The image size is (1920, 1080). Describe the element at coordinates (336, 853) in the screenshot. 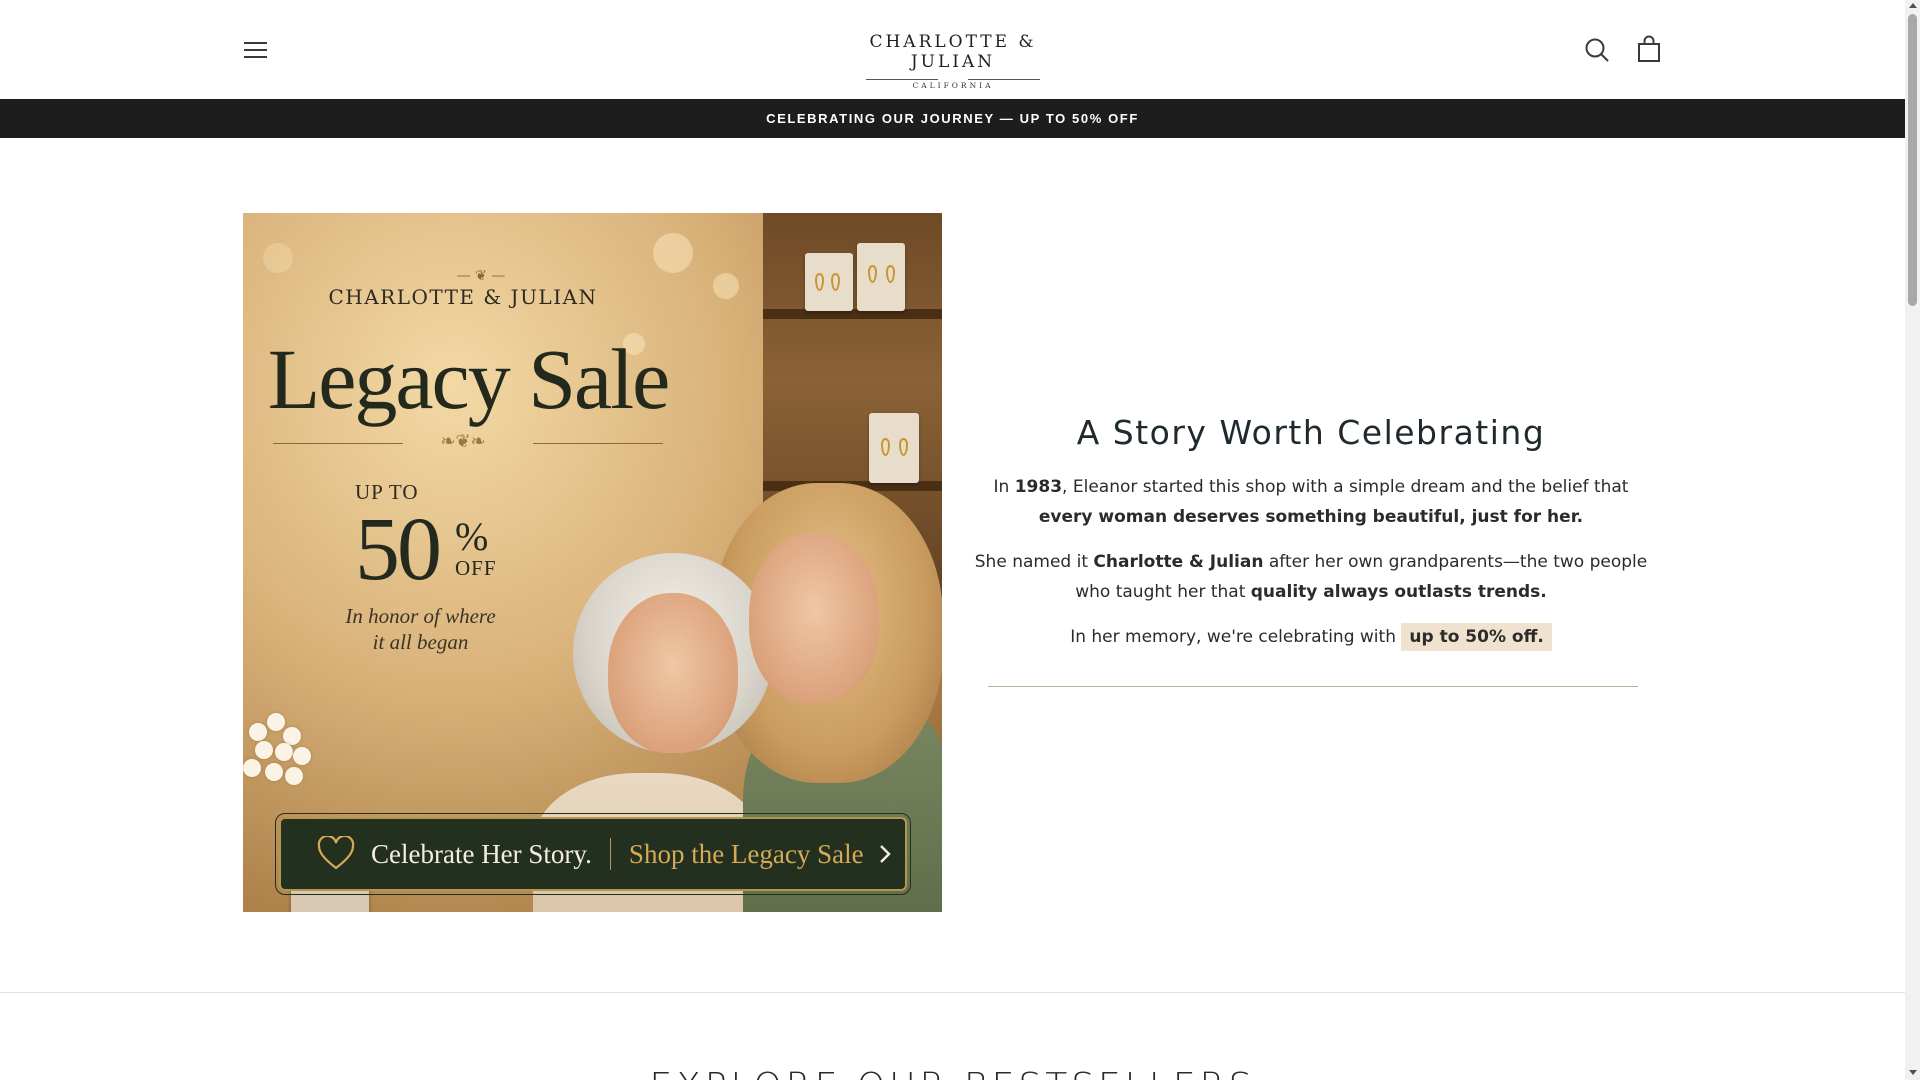

I see `heart-icon` at that location.